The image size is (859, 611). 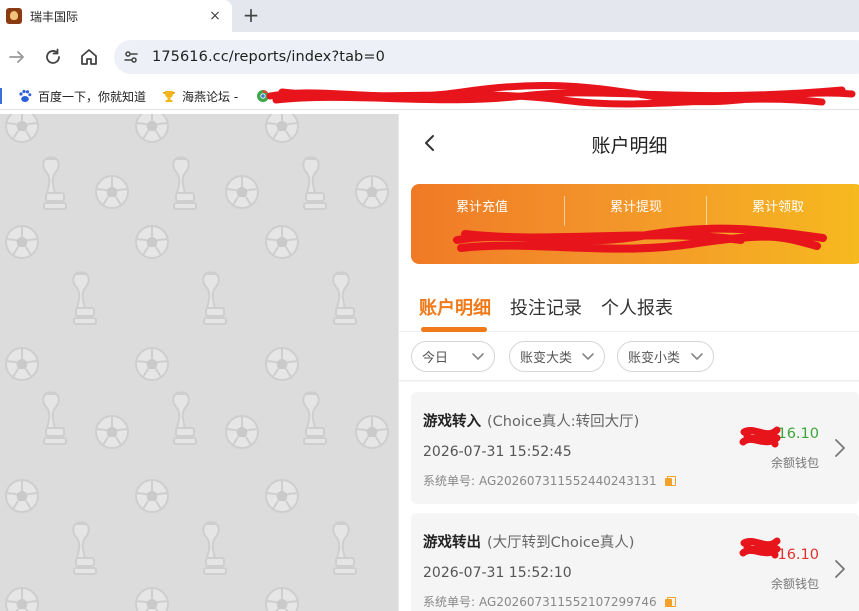 What do you see at coordinates (561, 95) in the screenshot?
I see `bookmarks-redaction-scribble` at bounding box center [561, 95].